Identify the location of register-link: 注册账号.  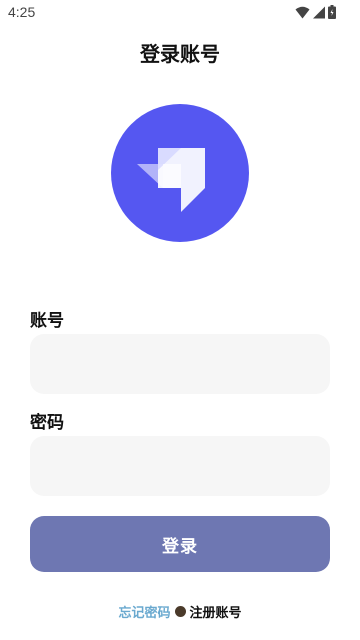
(216, 611).